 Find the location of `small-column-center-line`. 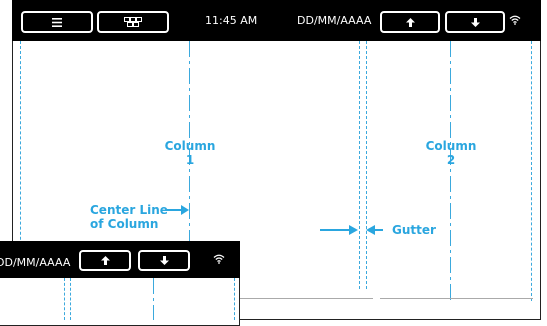

small-column-center-line is located at coordinates (153, 299).